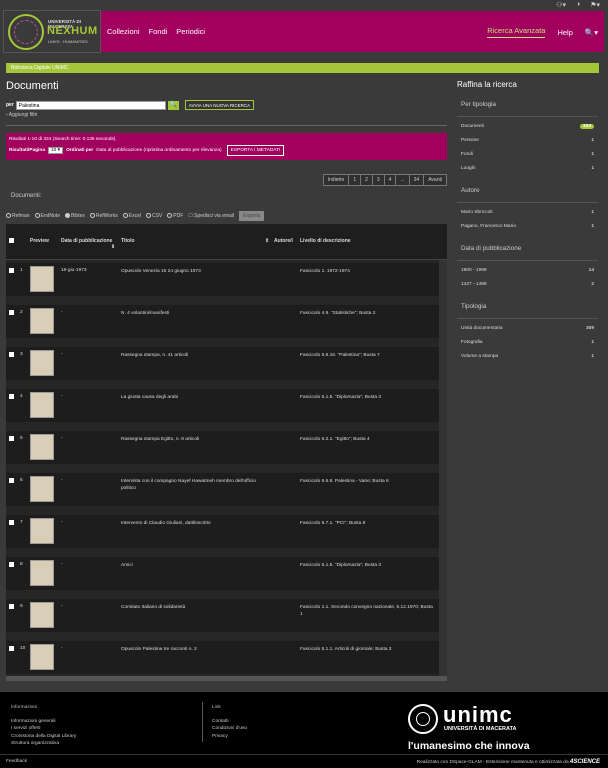 The height and width of the screenshot is (768, 608). Describe the element at coordinates (591, 32) in the screenshot. I see `search-icon: 🔍▾` at that location.